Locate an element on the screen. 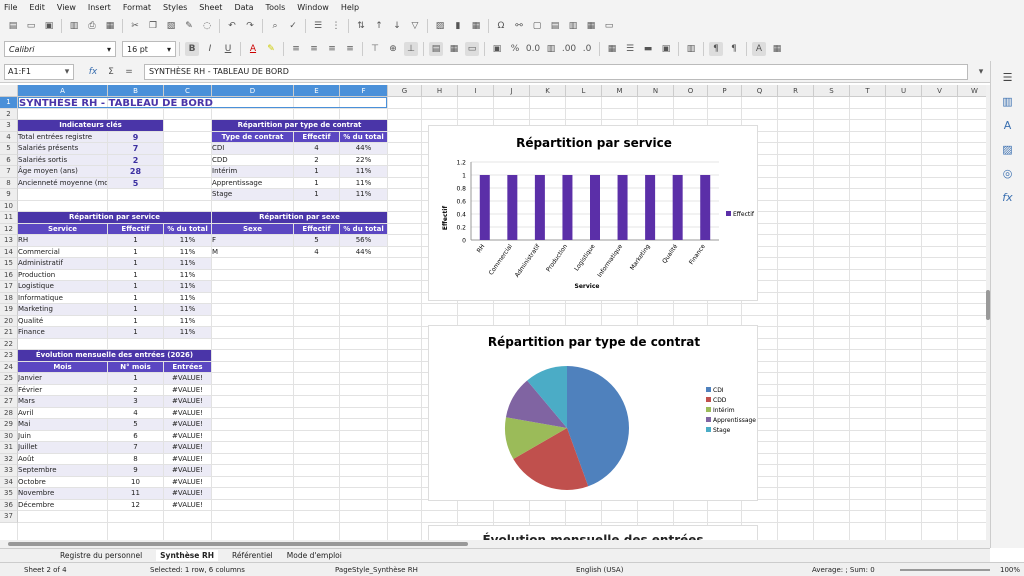 Image resolution: width=1024 pixels, height=576 pixels. clone-icon: ✎ is located at coordinates (189, 26).